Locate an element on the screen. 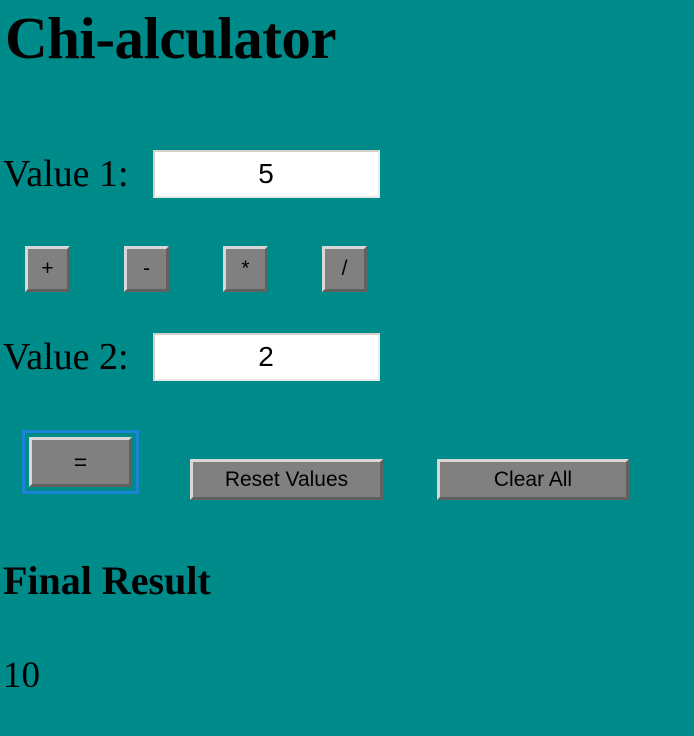  operator-multiply-button: * is located at coordinates (245, 269).